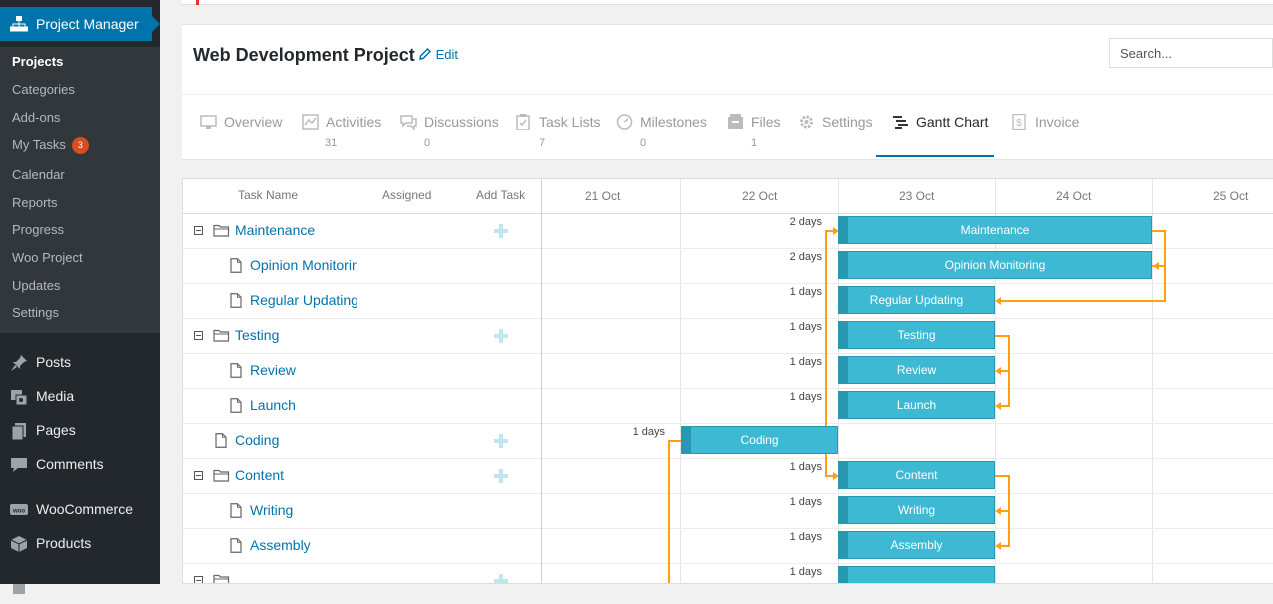 This screenshot has width=1273, height=604. I want to click on top-notice-bar, so click(727, 2).